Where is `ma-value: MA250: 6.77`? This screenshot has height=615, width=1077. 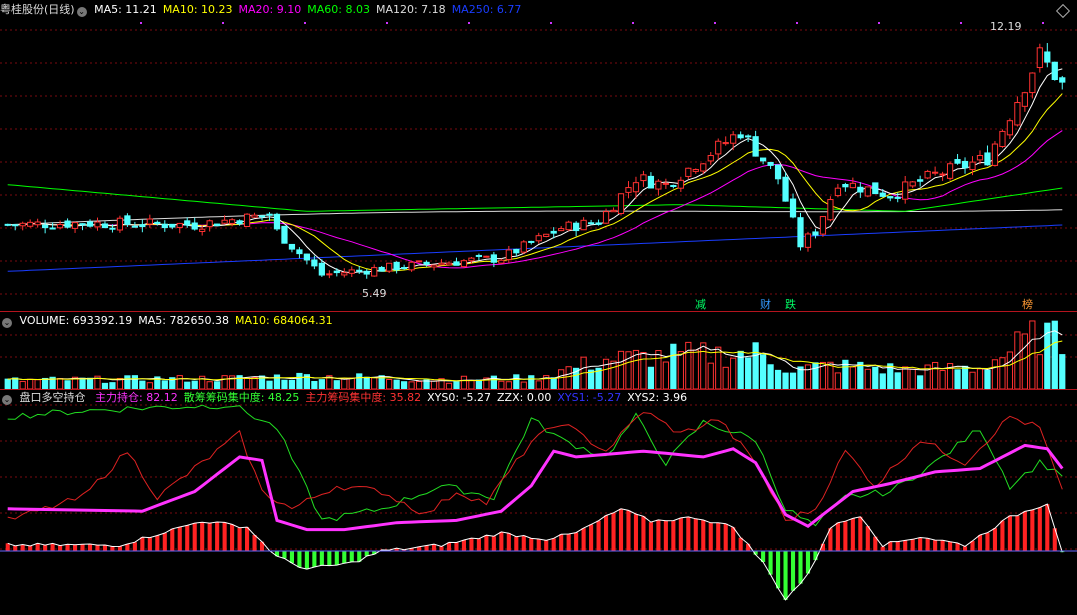
ma-value: MA250: 6.77 is located at coordinates (486, 9).